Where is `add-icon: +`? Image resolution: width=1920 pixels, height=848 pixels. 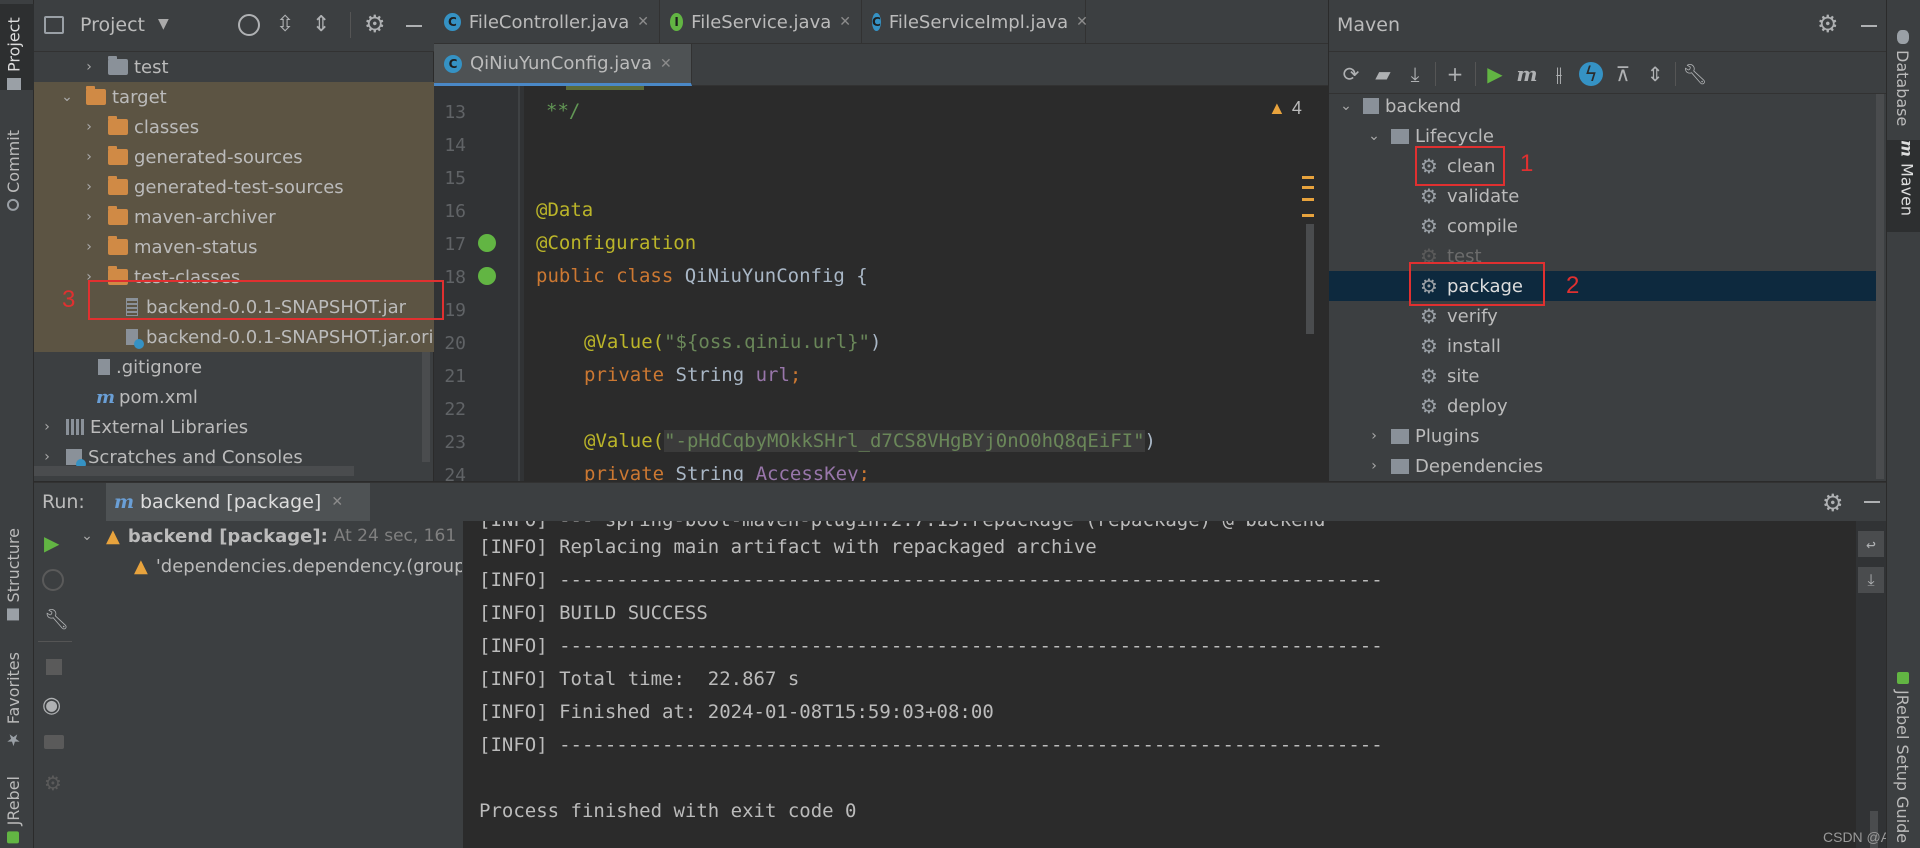 add-icon: + is located at coordinates (1455, 74).